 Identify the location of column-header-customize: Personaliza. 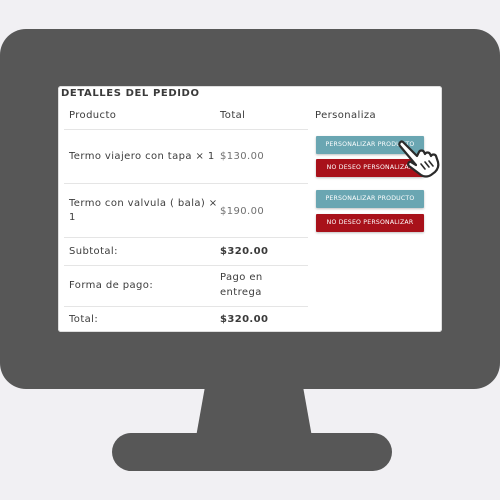
(346, 115).